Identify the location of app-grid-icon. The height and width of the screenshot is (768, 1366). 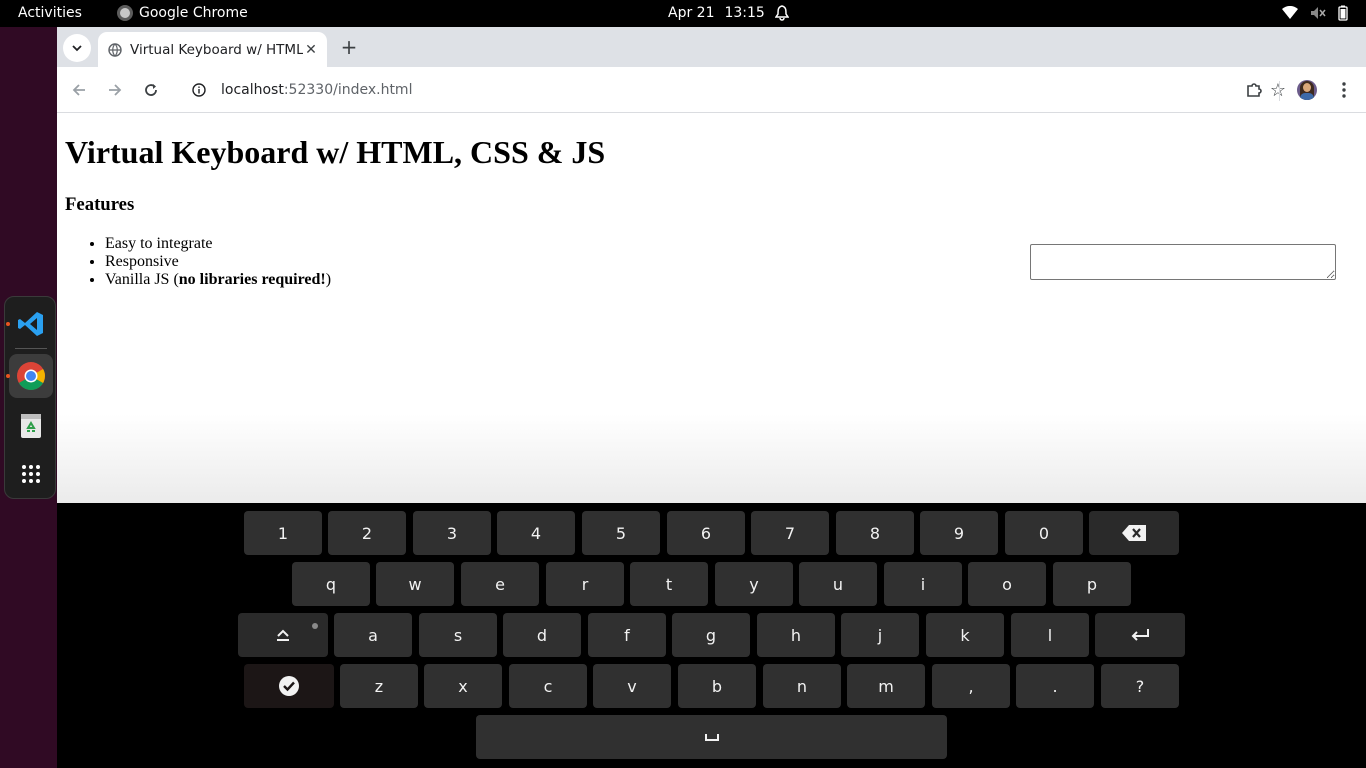
(31, 474).